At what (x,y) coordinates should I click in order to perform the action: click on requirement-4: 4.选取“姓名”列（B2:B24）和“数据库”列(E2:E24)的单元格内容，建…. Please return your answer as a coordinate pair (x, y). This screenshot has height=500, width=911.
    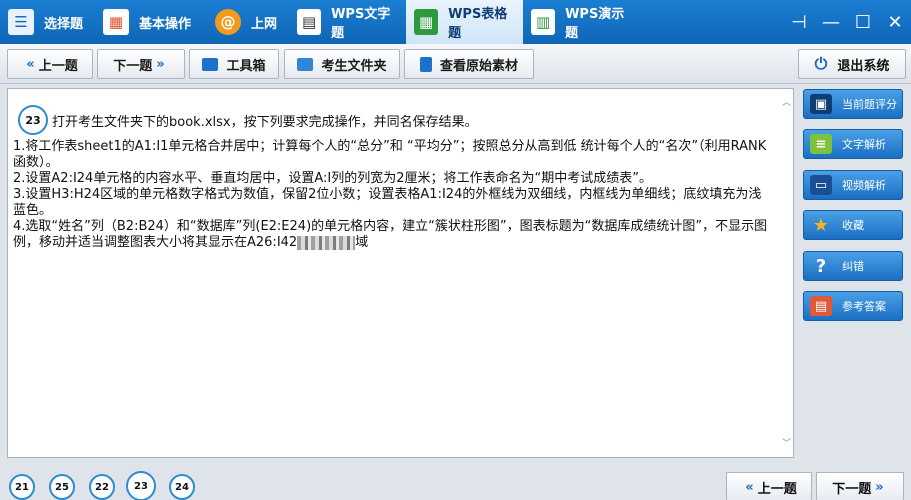
    Looking at the image, I should click on (393, 235).